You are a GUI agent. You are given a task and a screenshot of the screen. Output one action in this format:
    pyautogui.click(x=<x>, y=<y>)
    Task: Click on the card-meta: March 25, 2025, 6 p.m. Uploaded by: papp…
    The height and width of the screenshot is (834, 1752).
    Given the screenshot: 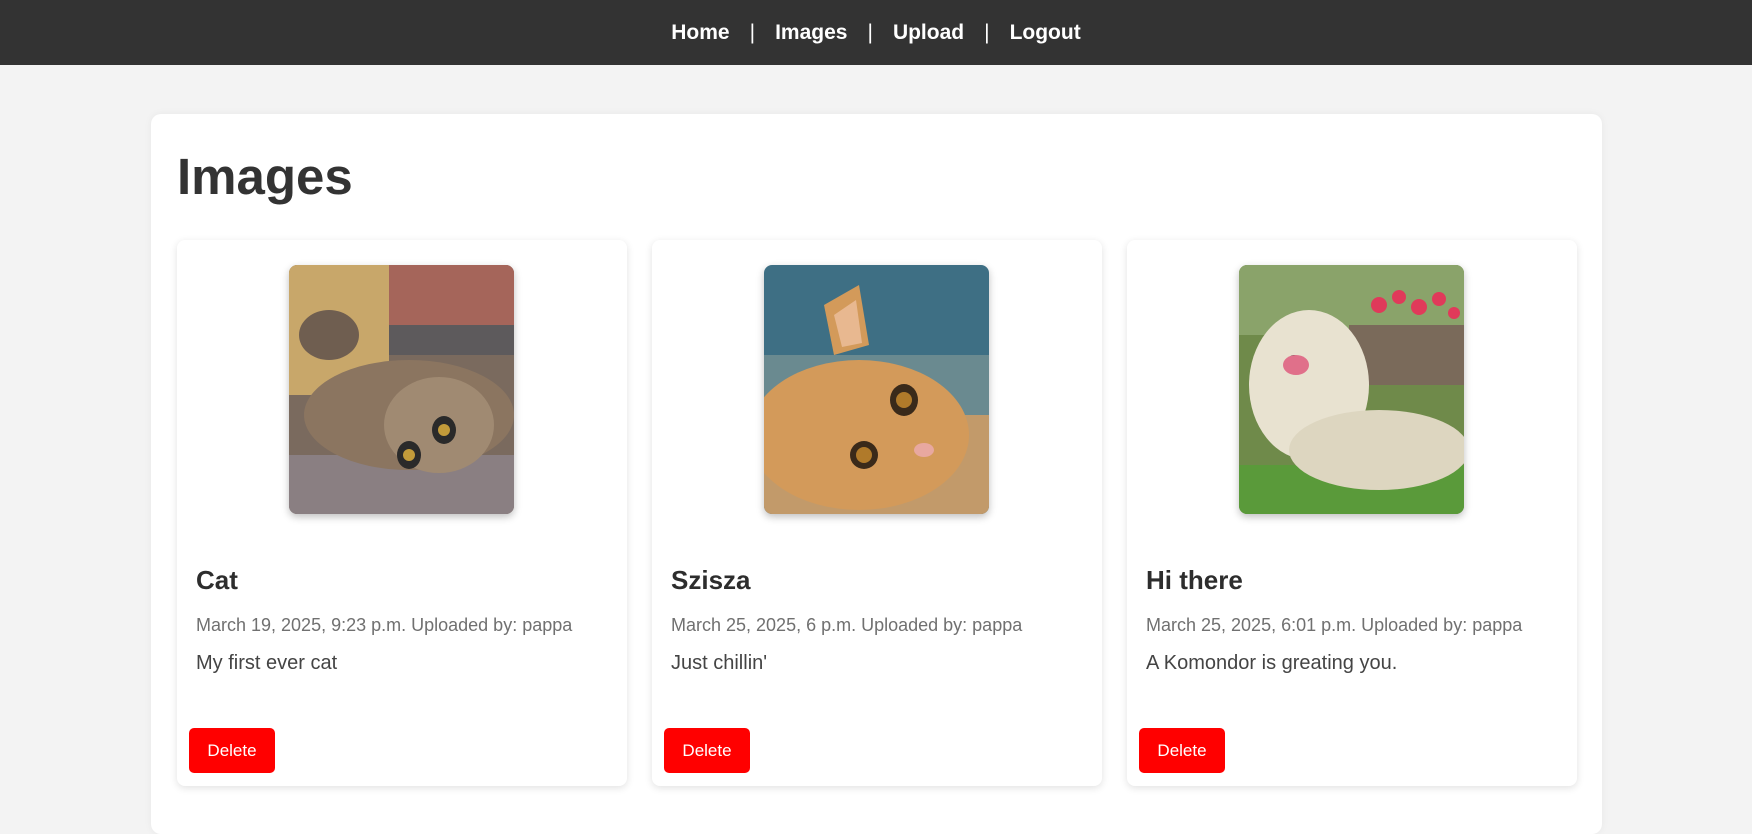 What is the action you would take?
    pyautogui.click(x=847, y=625)
    